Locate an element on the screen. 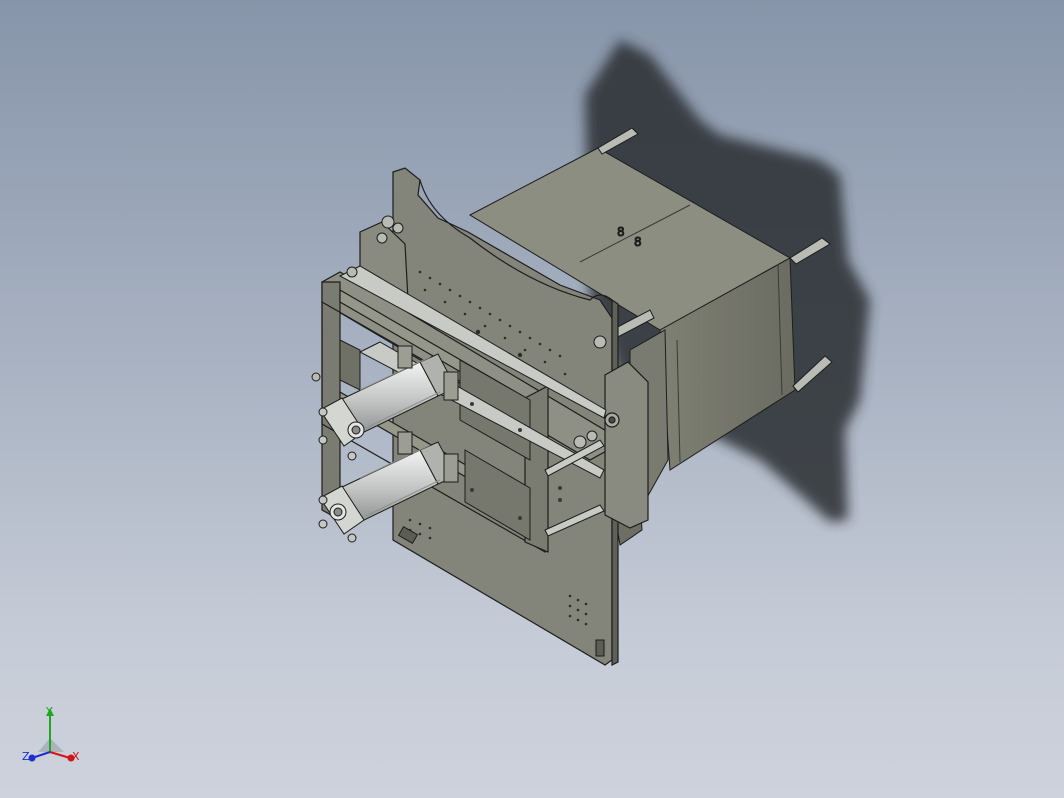 This screenshot has width=1064, height=798. side-bracket is located at coordinates (626, 445).